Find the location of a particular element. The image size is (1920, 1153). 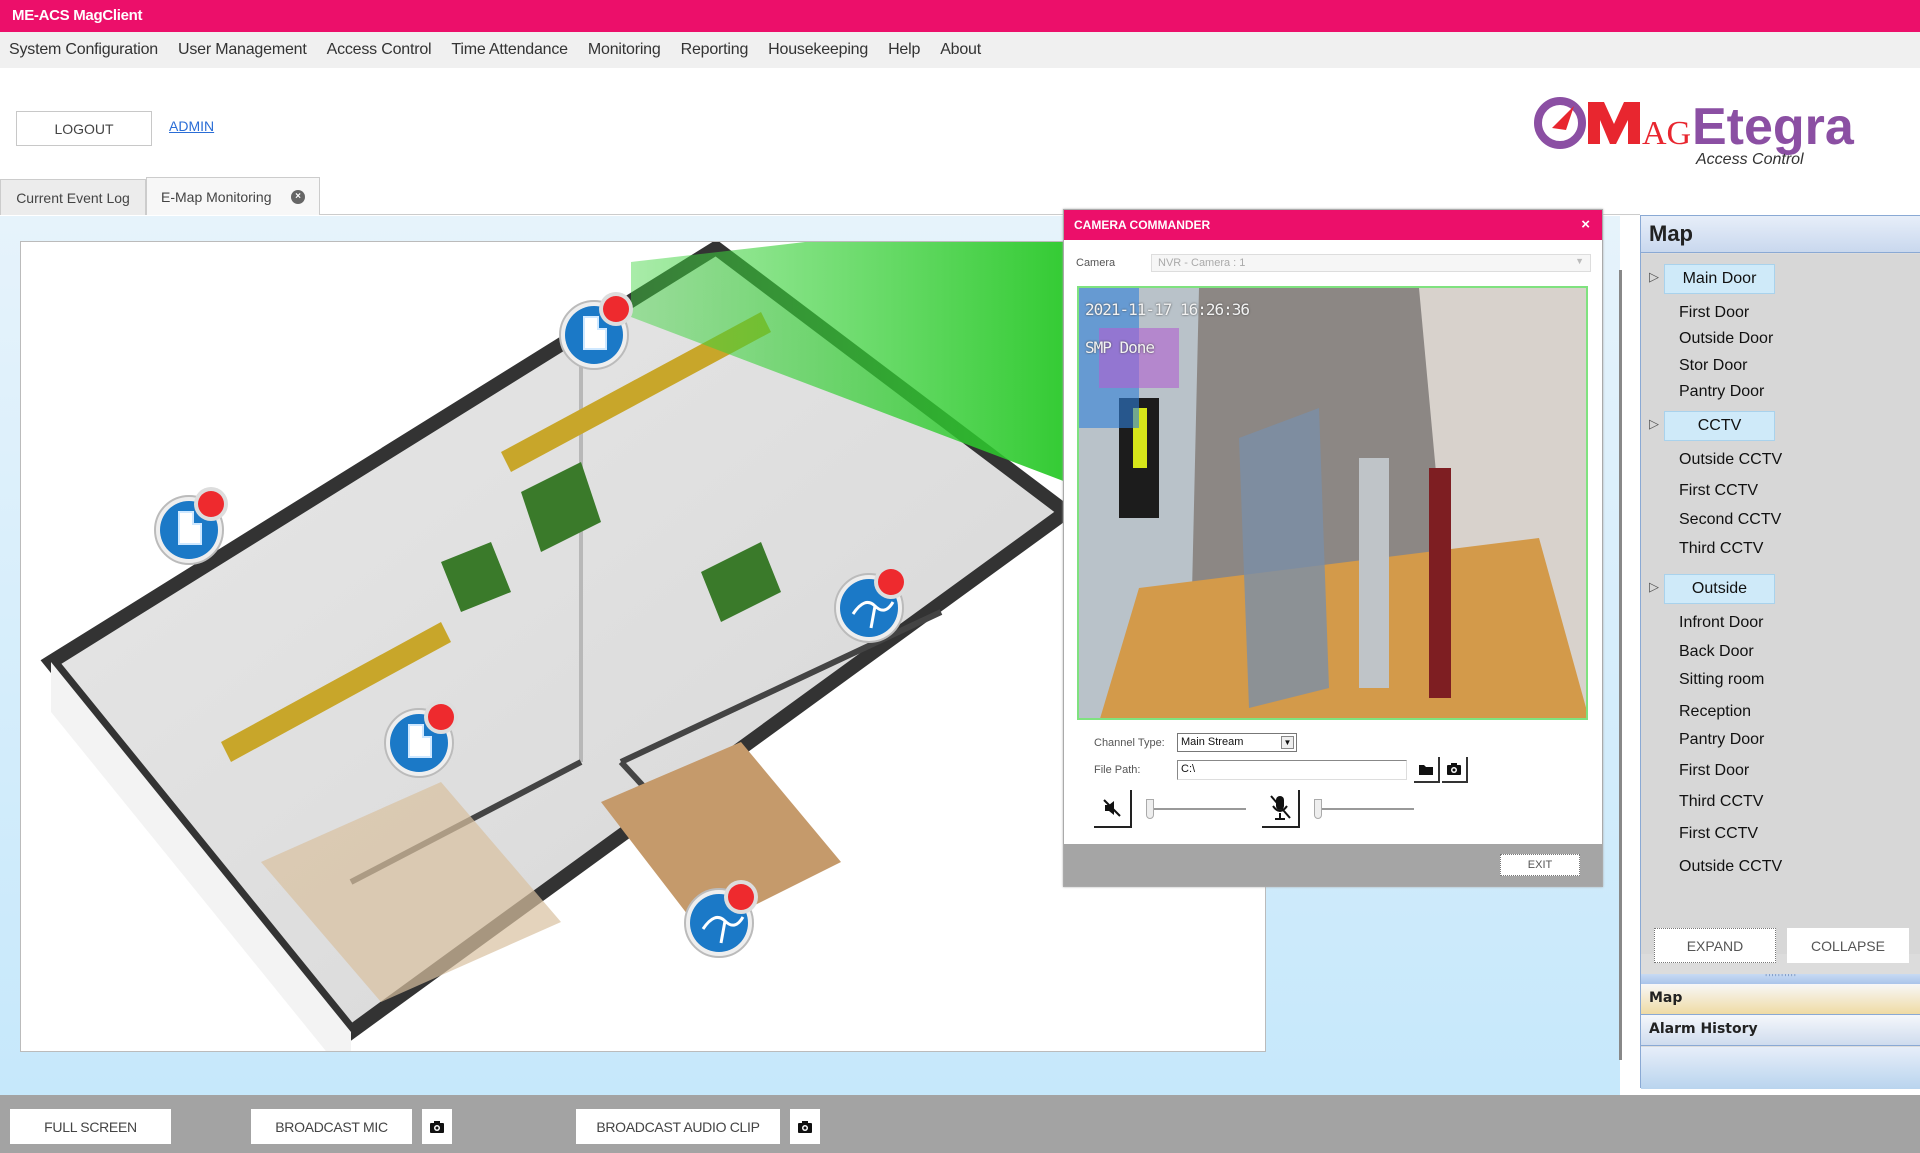

menu-access-control: Access Control is located at coordinates (379, 50).